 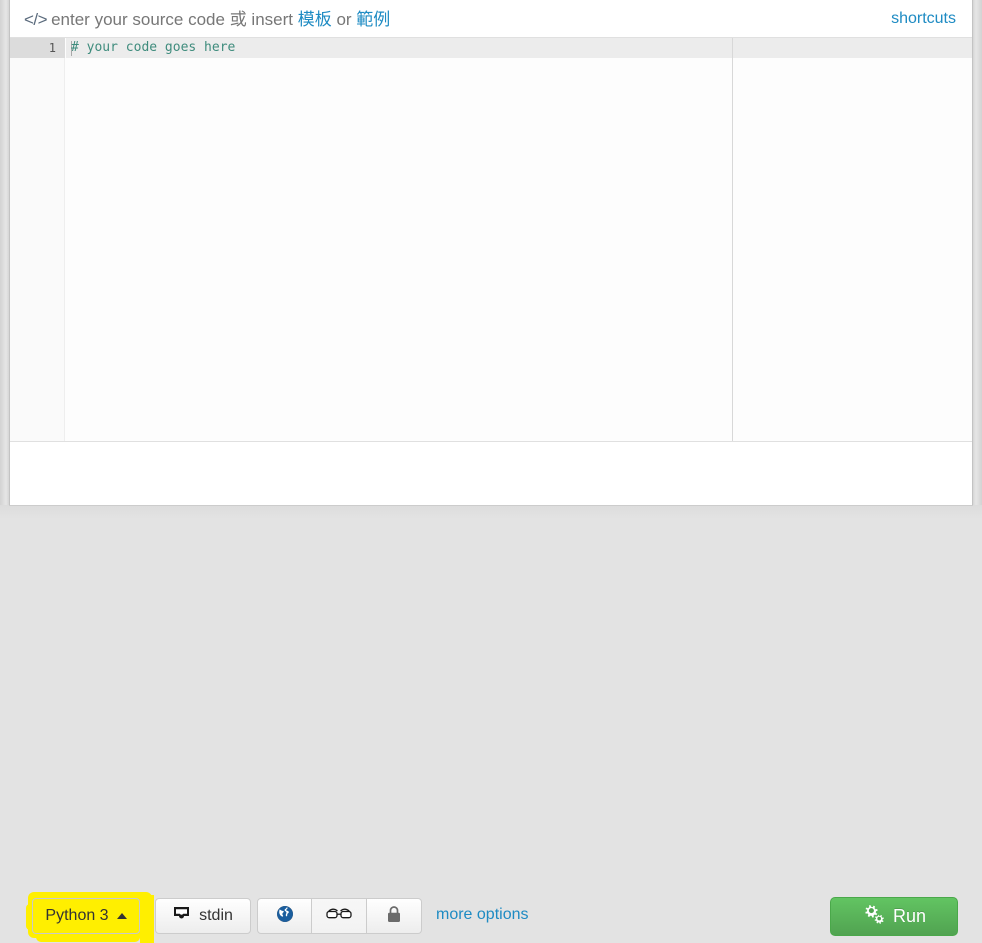 I want to click on stdin-label: stdin, so click(x=216, y=915).